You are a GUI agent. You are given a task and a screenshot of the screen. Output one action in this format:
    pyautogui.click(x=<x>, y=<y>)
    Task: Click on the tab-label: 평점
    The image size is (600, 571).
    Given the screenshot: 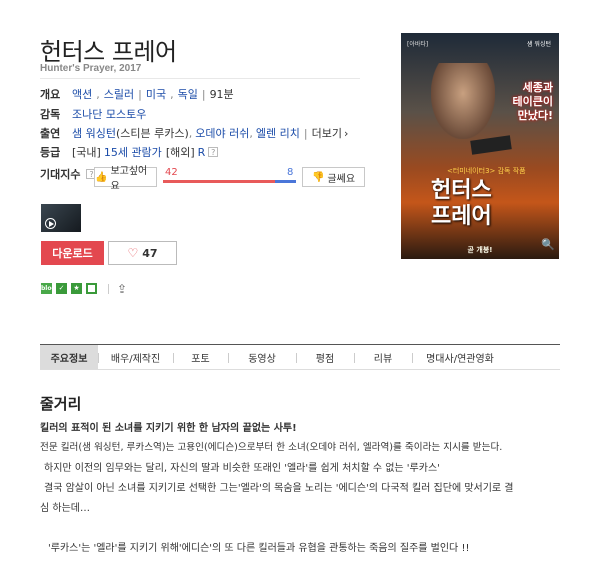 What is the action you would take?
    pyautogui.click(x=325, y=359)
    